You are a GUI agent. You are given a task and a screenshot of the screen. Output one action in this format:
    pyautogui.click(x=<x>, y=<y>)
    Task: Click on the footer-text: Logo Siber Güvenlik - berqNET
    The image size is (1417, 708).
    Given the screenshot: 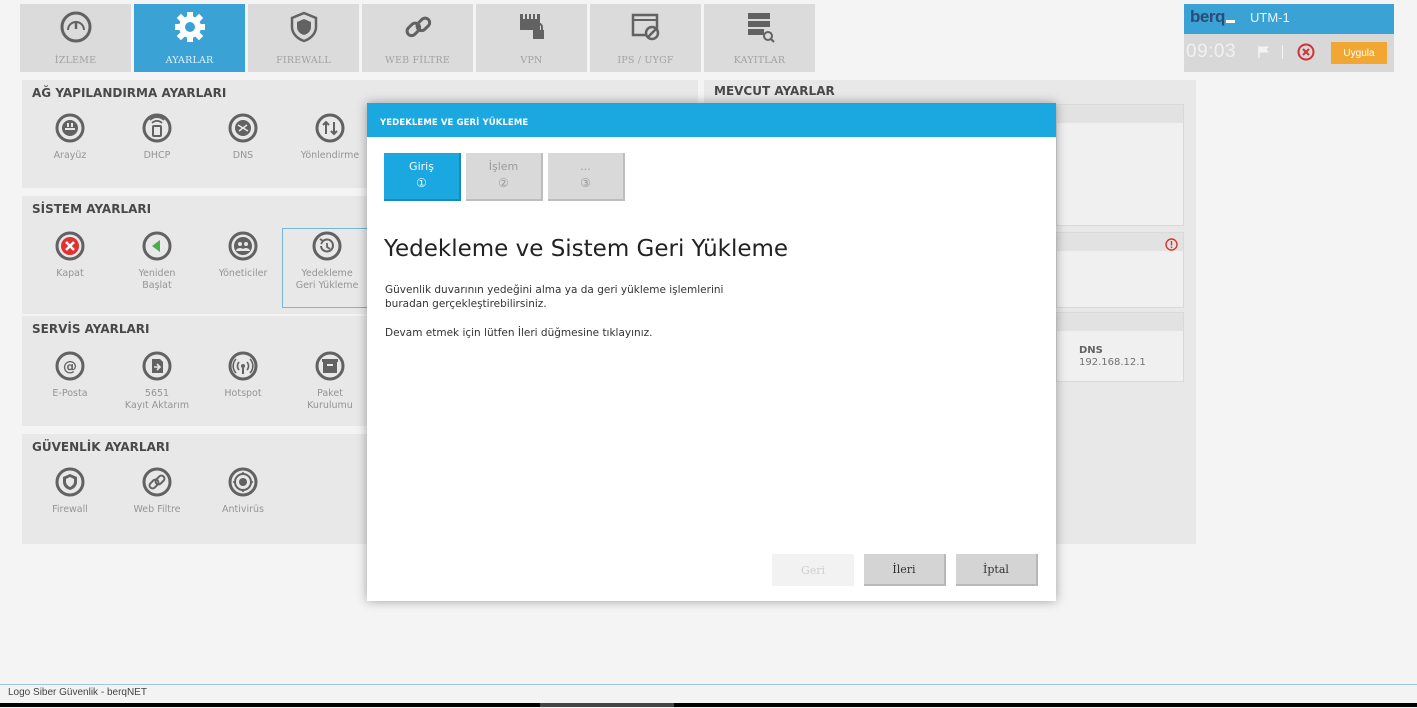 What is the action you would take?
    pyautogui.click(x=77, y=692)
    